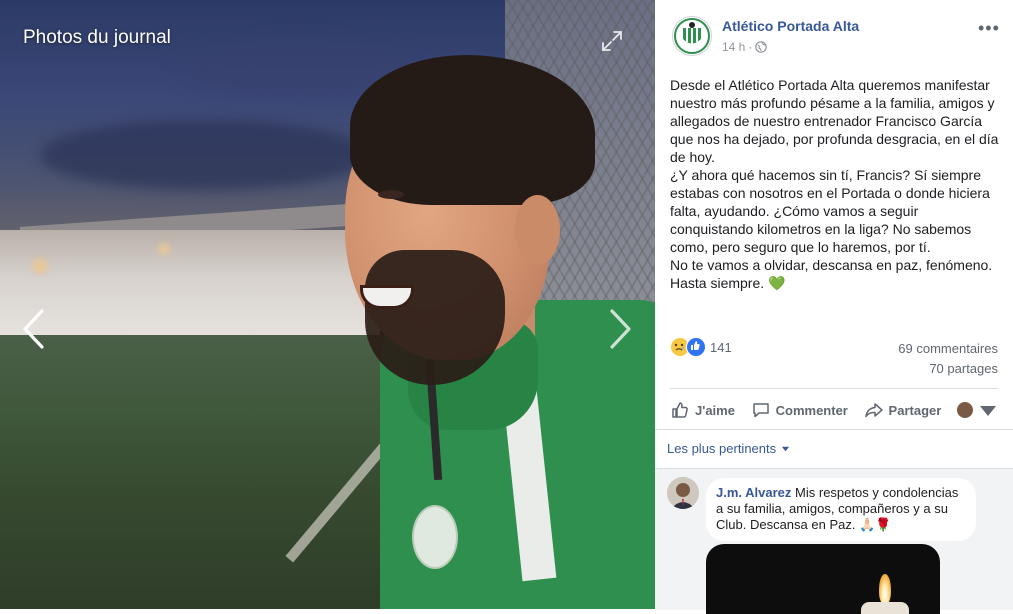 The image size is (1013, 614). I want to click on photo-person-eye, so click(391, 194).